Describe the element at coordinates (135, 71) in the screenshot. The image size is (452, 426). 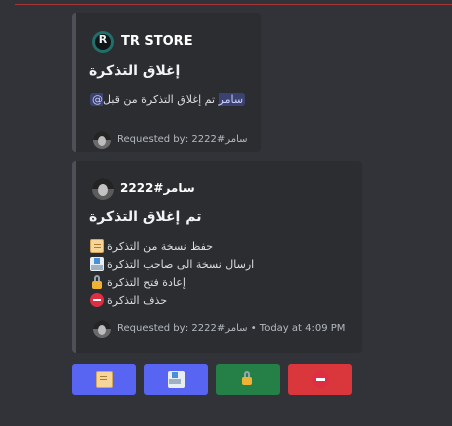
I see `embed-title: إغلاق التذكرة` at that location.